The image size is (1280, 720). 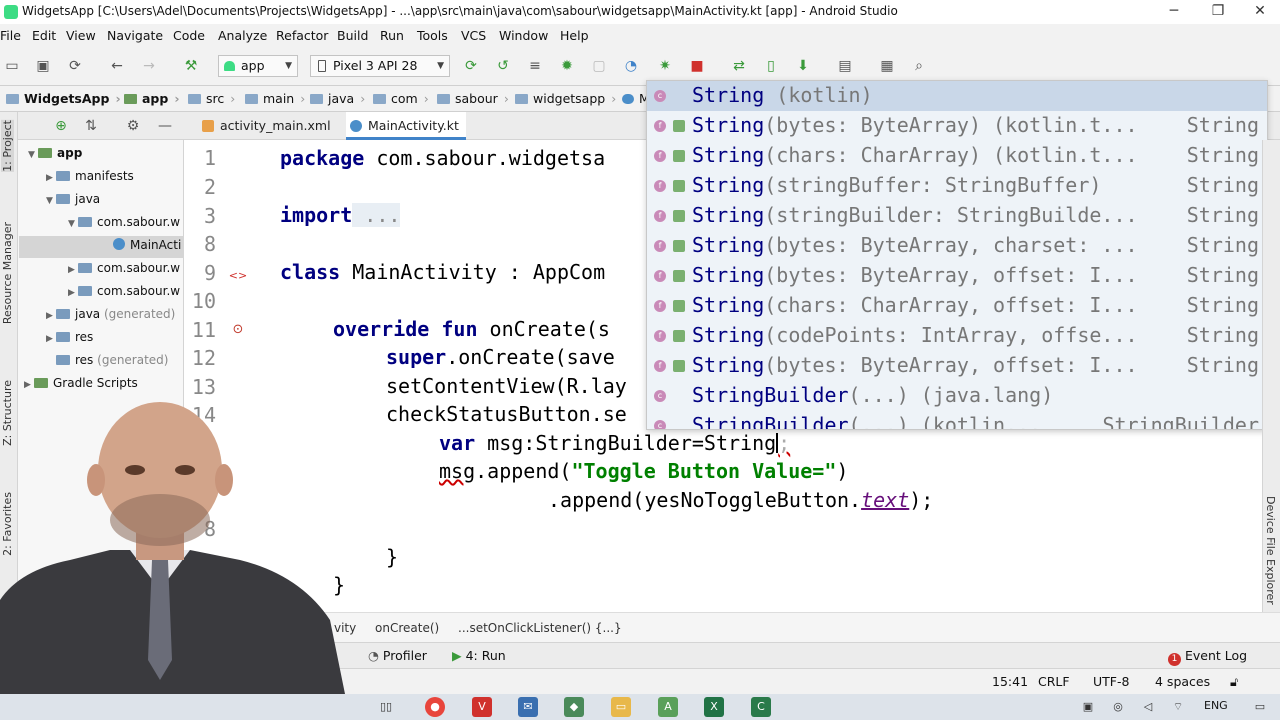 I want to click on network-icon: ◎, so click(x=1118, y=707).